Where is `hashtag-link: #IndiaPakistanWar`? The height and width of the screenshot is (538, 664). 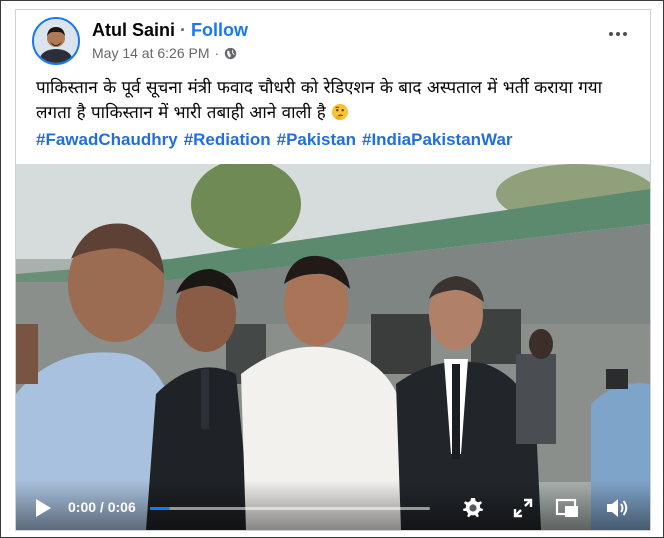 hashtag-link: #IndiaPakistanWar is located at coordinates (437, 140).